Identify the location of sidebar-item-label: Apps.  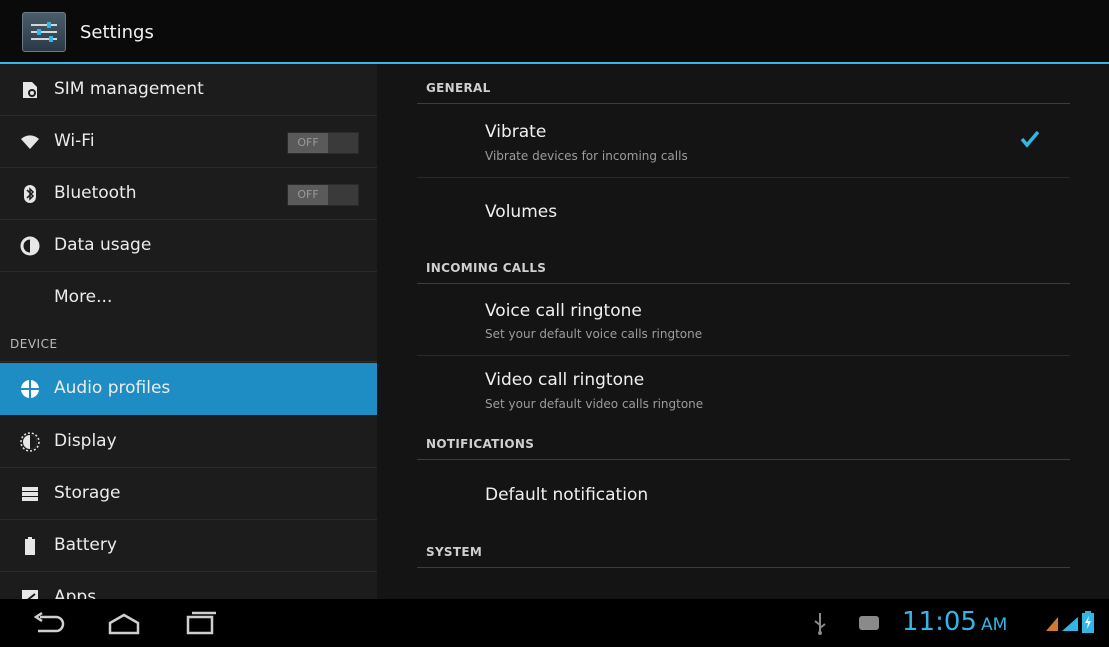
(75, 593).